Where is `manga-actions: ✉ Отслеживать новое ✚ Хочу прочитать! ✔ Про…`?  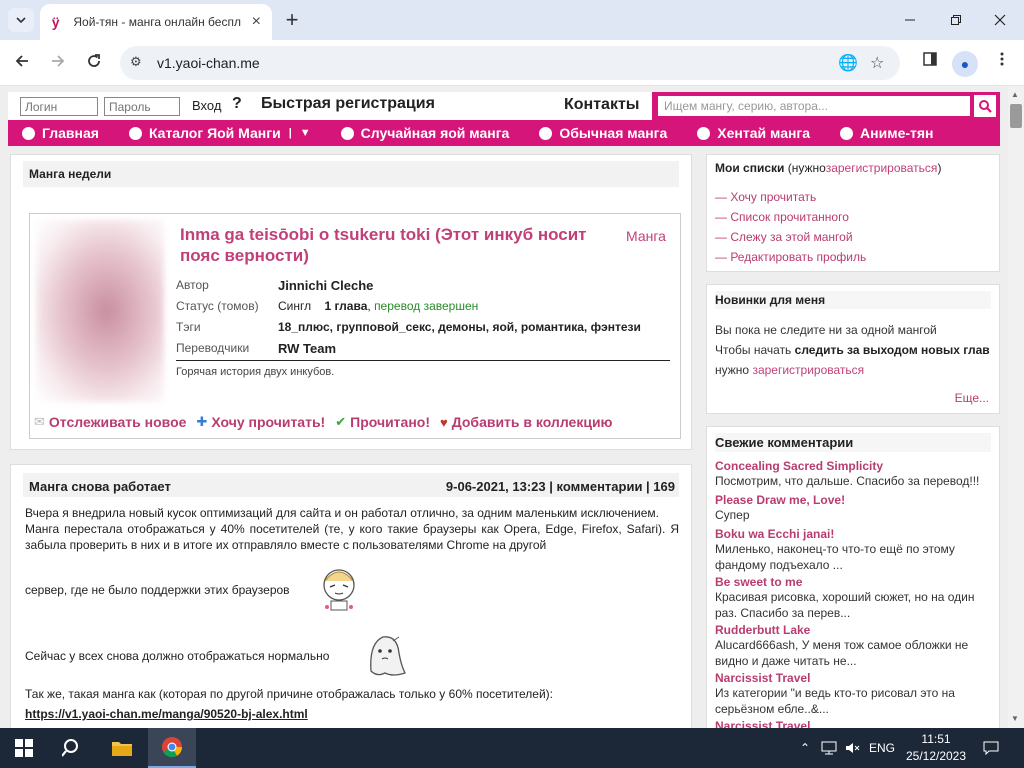 manga-actions: ✉ Отслеживать новое ✚ Хочу прочитать! ✔ Про… is located at coordinates (328, 422).